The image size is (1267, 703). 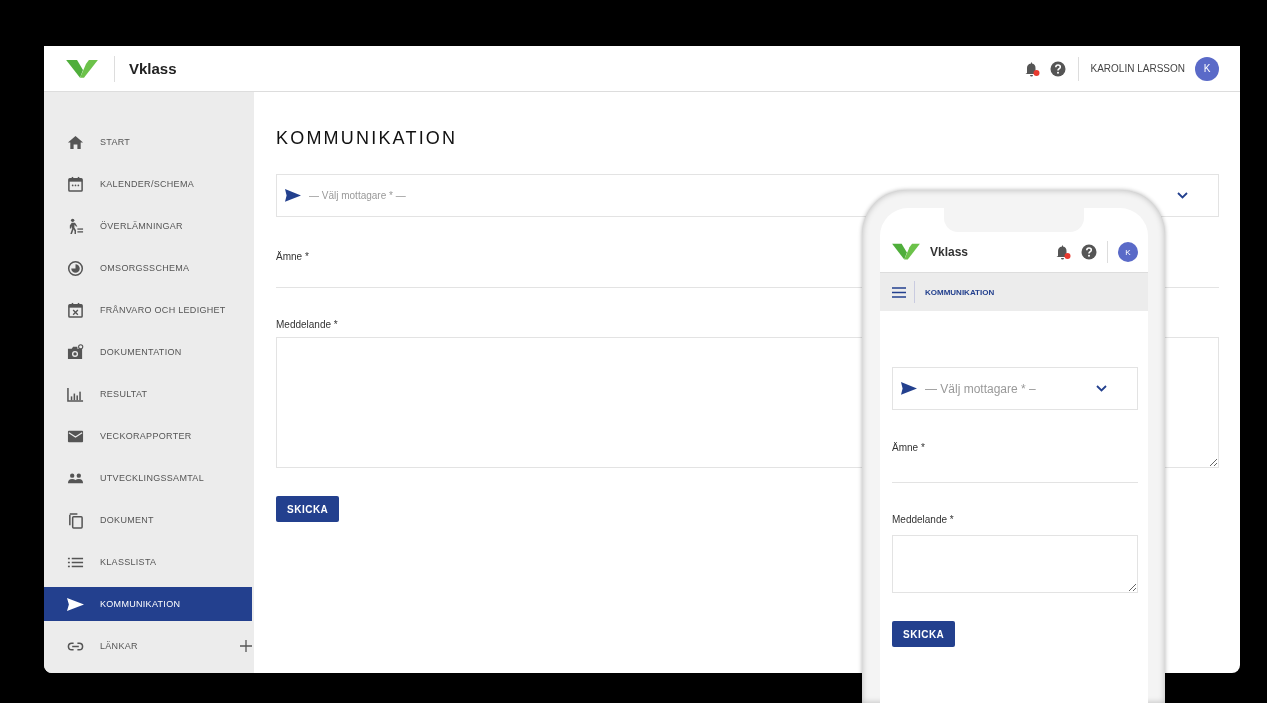 I want to click on calendar-cross-icon, so click(x=75, y=310).